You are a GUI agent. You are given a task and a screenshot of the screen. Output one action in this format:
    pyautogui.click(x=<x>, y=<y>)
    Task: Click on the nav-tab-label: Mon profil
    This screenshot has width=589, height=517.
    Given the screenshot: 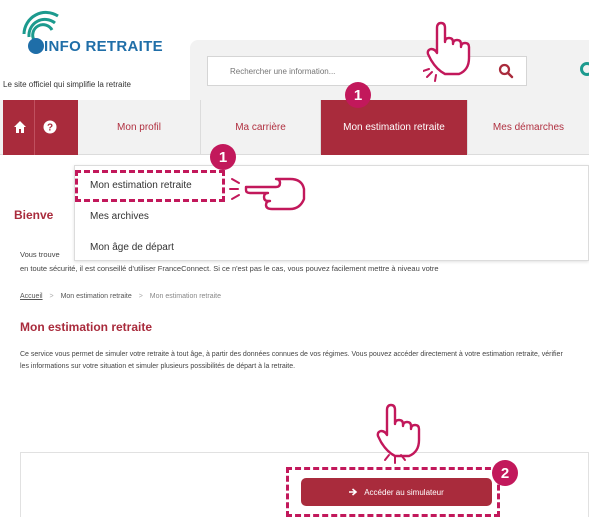 What is the action you would take?
    pyautogui.click(x=139, y=127)
    